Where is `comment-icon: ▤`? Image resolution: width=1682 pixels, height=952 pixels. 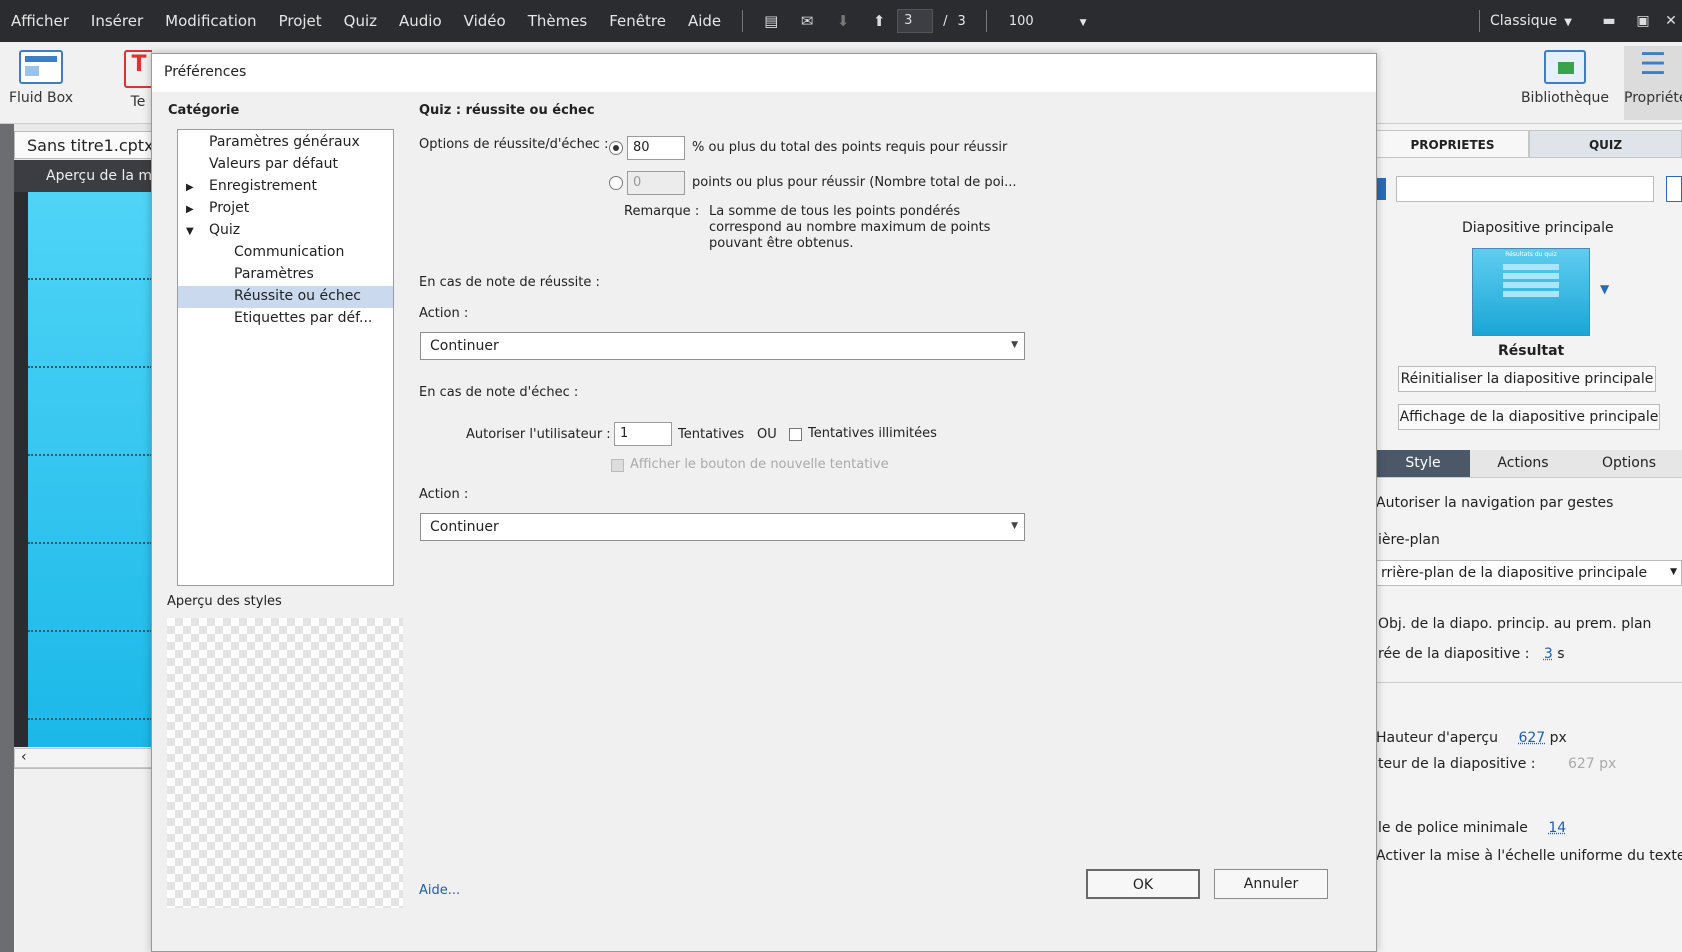
comment-icon: ▤ is located at coordinates (771, 21).